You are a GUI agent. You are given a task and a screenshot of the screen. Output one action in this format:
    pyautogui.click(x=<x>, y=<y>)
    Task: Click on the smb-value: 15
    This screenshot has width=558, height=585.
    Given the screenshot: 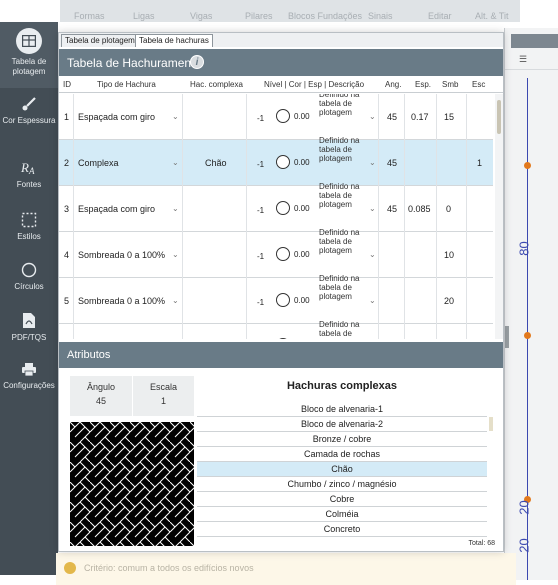 What is the action you would take?
    pyautogui.click(x=449, y=117)
    